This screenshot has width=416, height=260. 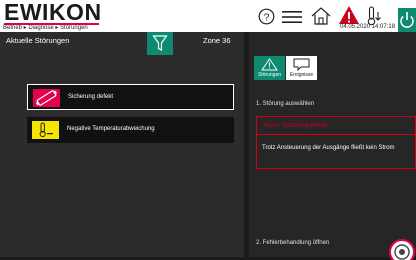 What do you see at coordinates (336, 134) in the screenshot?
I see `alarm-divider` at bounding box center [336, 134].